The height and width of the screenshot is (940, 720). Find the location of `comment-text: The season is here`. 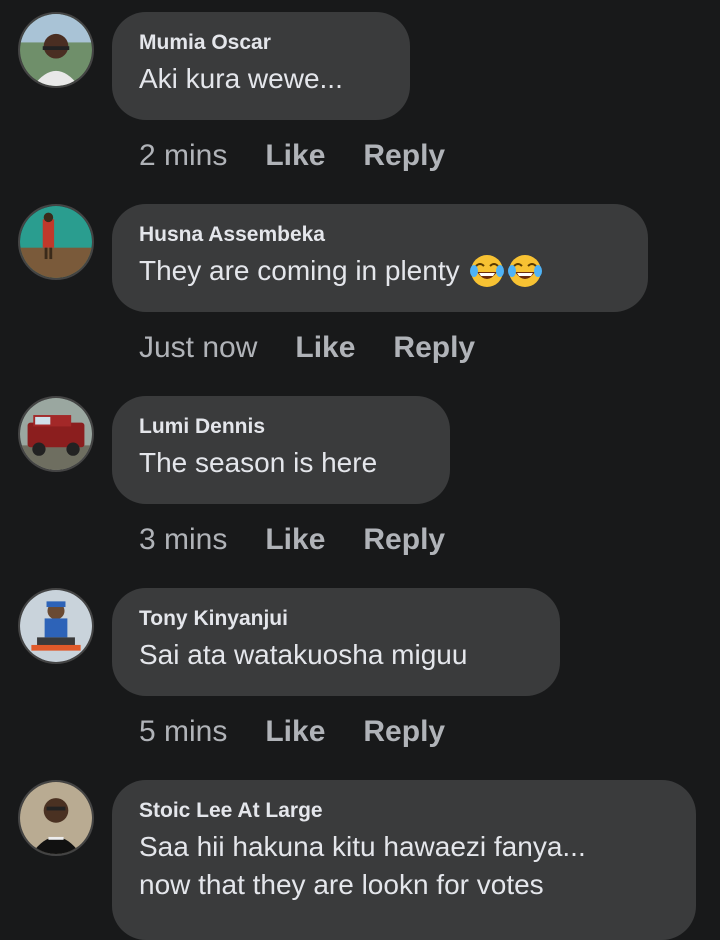

comment-text: The season is here is located at coordinates (280, 463).